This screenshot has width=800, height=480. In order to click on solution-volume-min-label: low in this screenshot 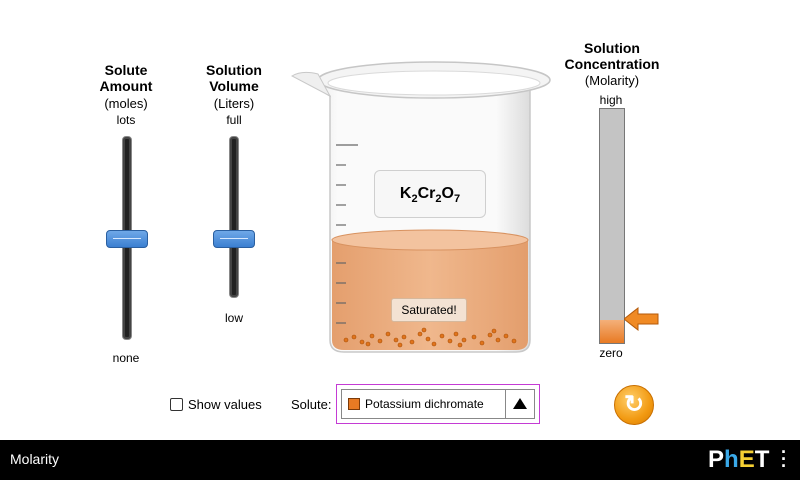, I will do `click(233, 318)`.